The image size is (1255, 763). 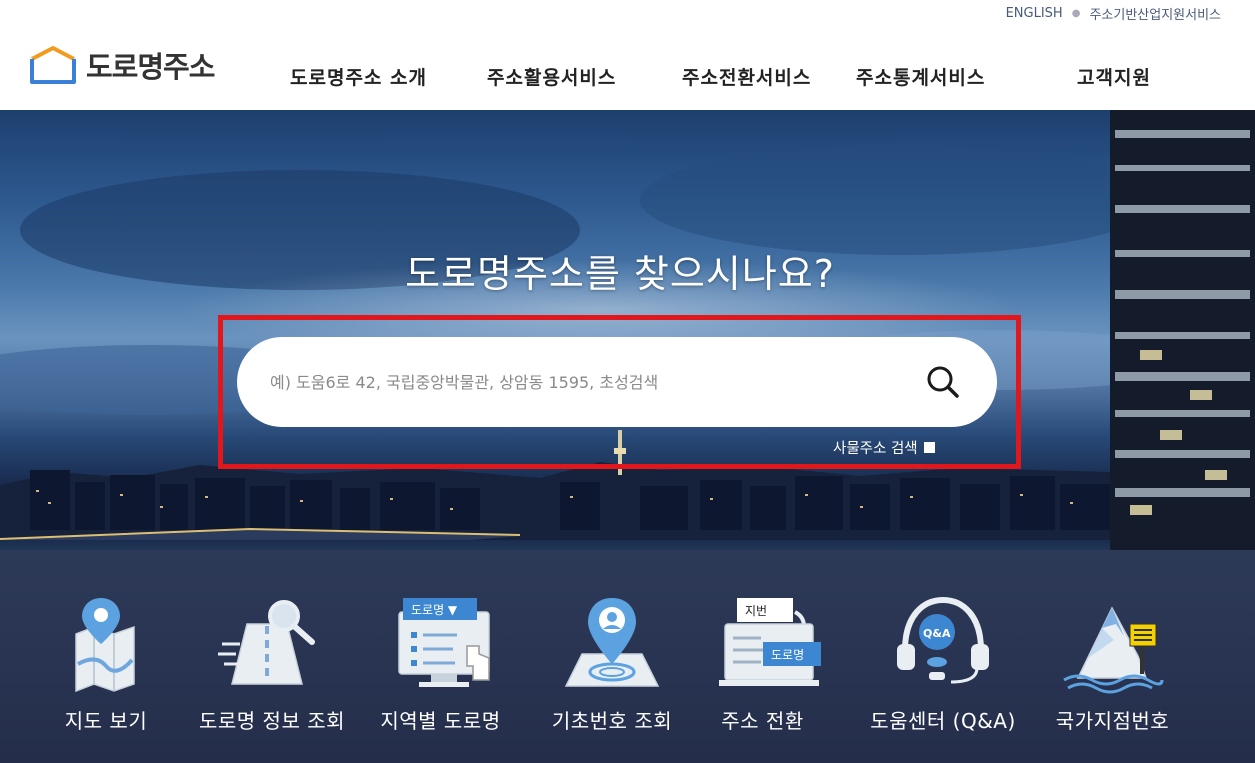 I want to click on building-search-toggle: 사물주소 검색, so click(x=884, y=447).